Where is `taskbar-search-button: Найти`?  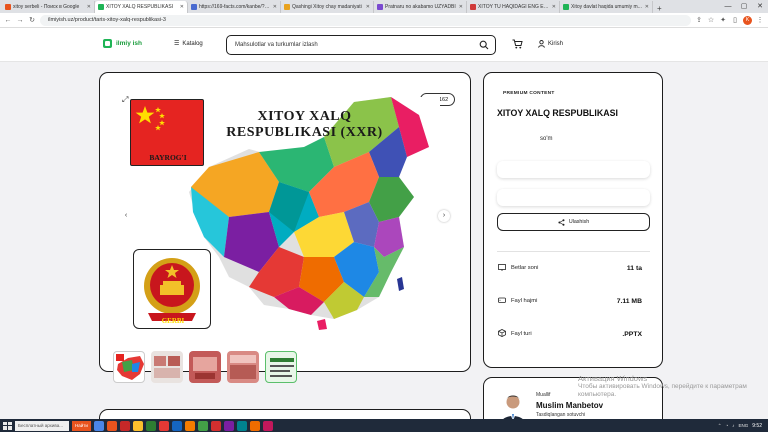 taskbar-search-button: Найти is located at coordinates (81, 425).